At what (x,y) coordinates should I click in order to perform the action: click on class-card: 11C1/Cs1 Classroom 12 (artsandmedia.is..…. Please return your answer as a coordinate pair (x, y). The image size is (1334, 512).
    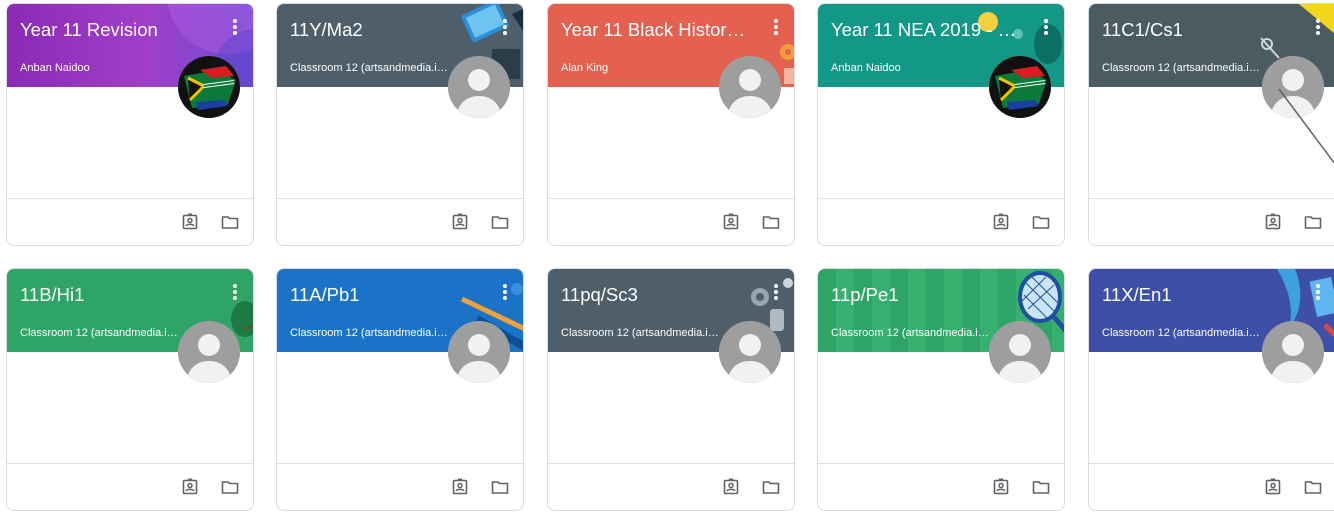
    Looking at the image, I should click on (1211, 124).